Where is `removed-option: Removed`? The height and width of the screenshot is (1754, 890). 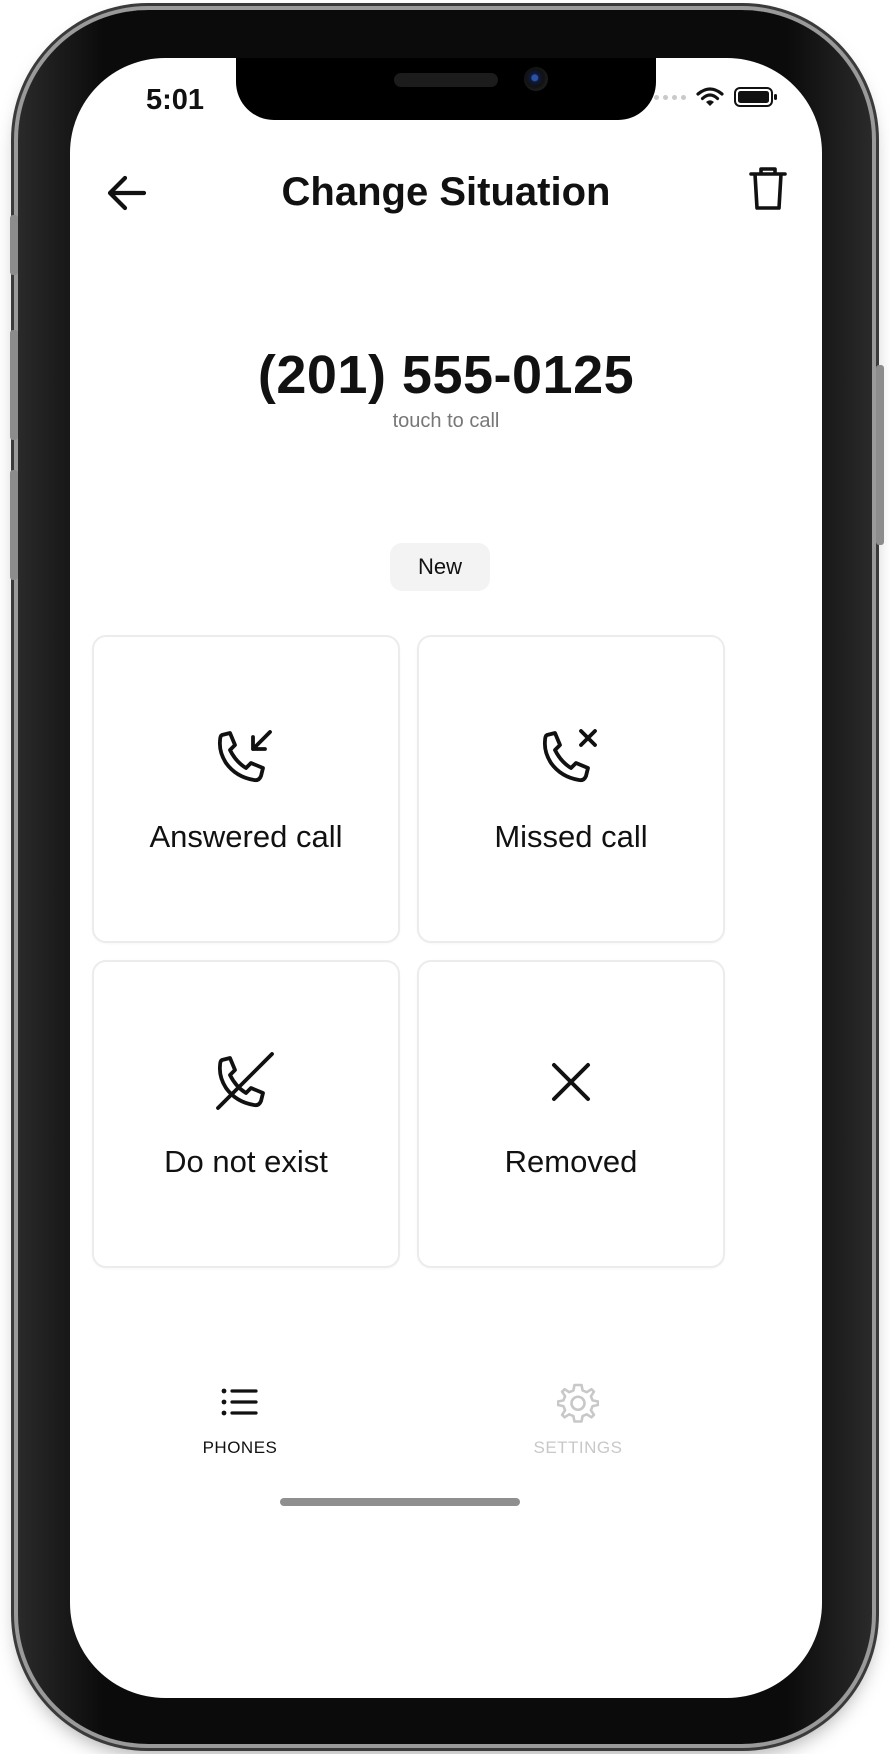
removed-option: Removed is located at coordinates (571, 1114).